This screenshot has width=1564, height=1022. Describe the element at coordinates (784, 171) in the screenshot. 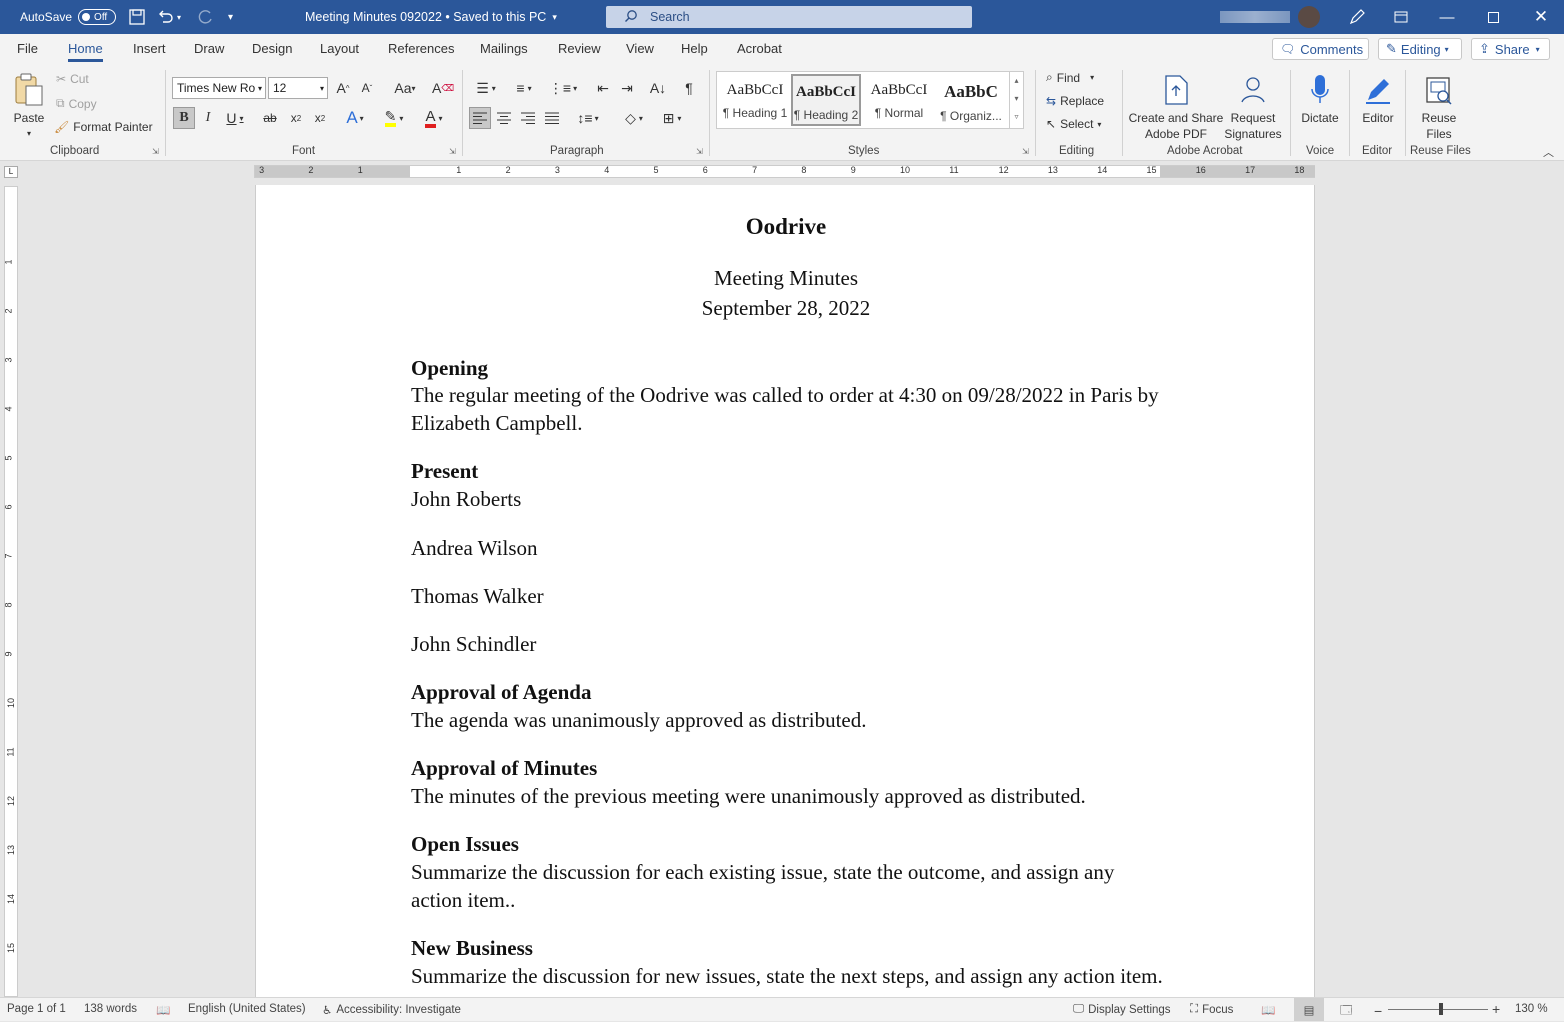

I see `horizontal-ruler: 3 2 1 1 2 3 4 5 6 7 8 9 10 11 12 13 14 15 16 17 18` at that location.